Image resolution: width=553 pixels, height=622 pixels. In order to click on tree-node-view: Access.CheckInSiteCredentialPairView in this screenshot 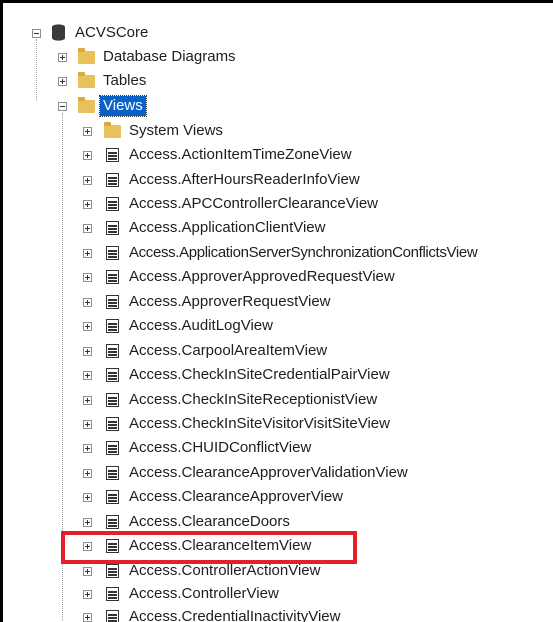, I will do `click(278, 375)`.